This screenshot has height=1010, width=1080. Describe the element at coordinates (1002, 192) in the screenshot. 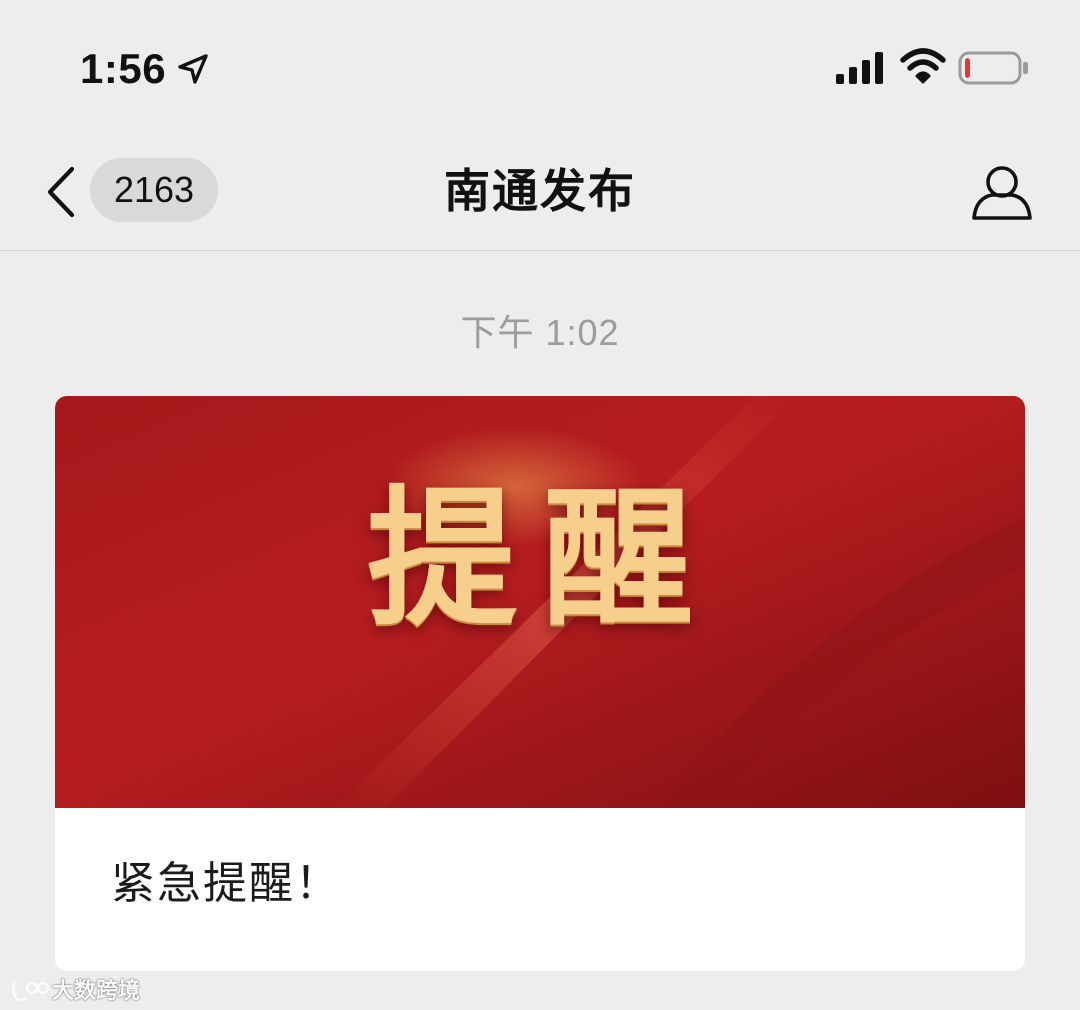

I see `person-icon` at that location.